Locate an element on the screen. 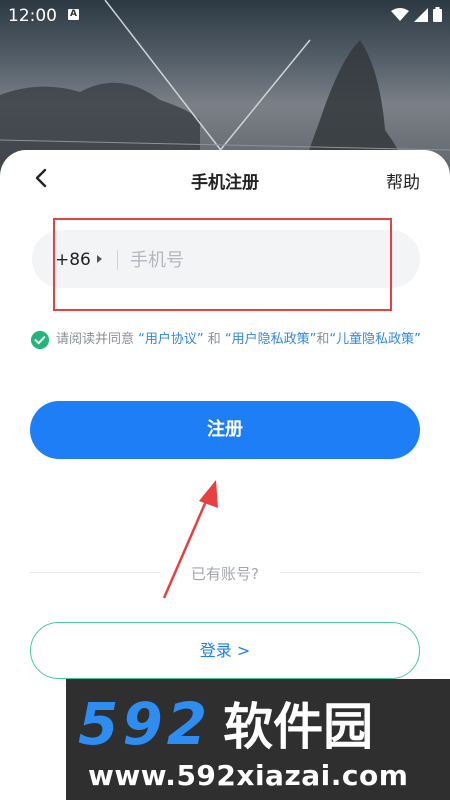  watermark-digits: 592 is located at coordinates (145, 724).